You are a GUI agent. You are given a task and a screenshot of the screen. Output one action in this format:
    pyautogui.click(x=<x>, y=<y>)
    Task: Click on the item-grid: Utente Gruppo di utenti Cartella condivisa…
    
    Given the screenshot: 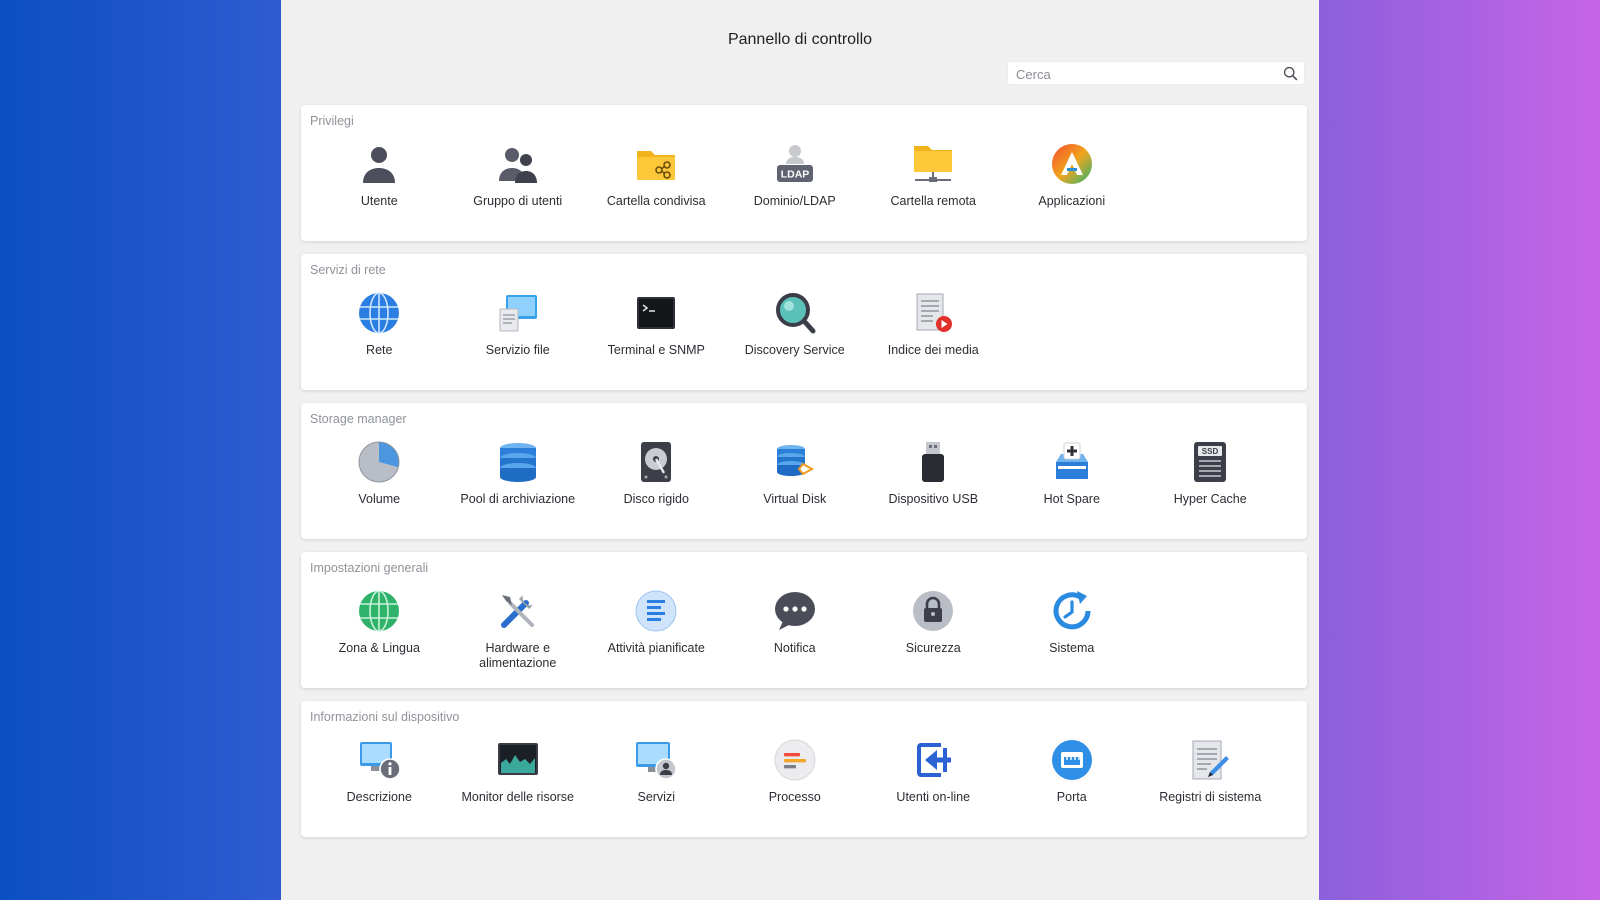 What is the action you would take?
    pyautogui.click(x=725, y=175)
    